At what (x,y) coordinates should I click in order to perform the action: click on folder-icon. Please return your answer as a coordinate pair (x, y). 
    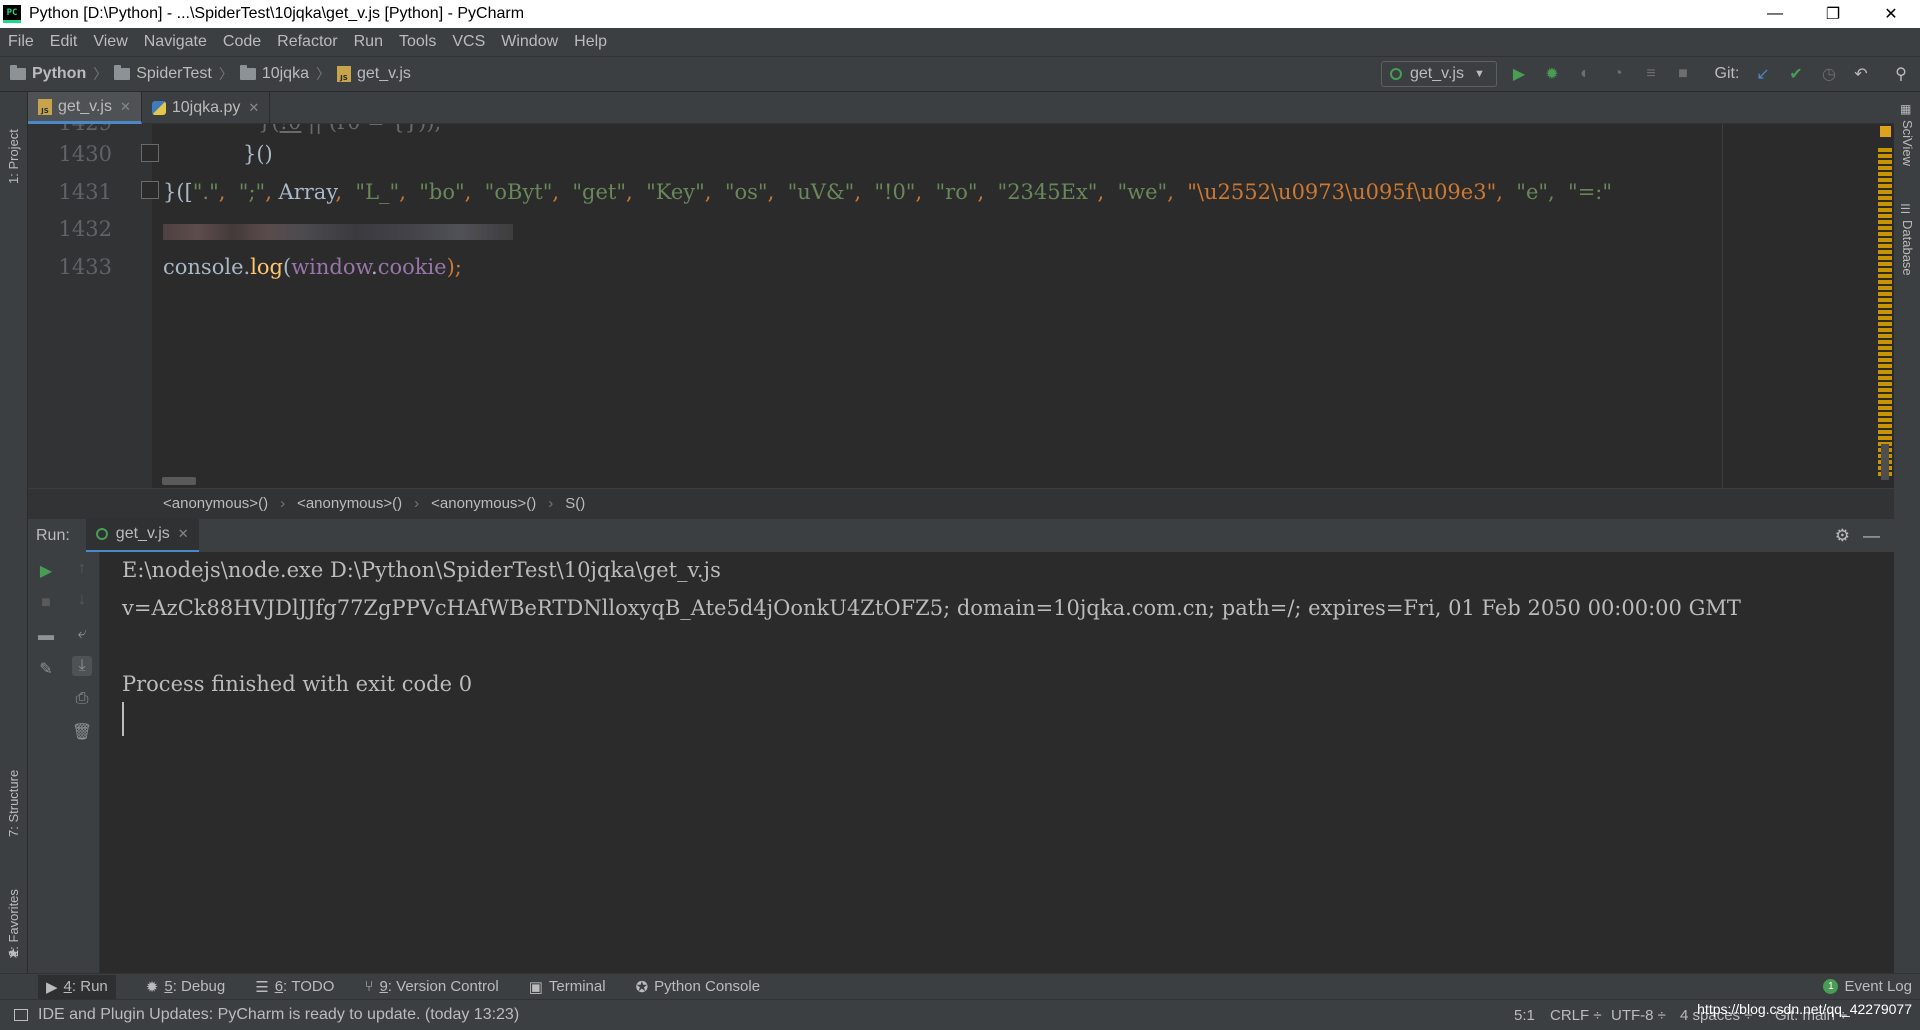
    Looking at the image, I should click on (247, 72).